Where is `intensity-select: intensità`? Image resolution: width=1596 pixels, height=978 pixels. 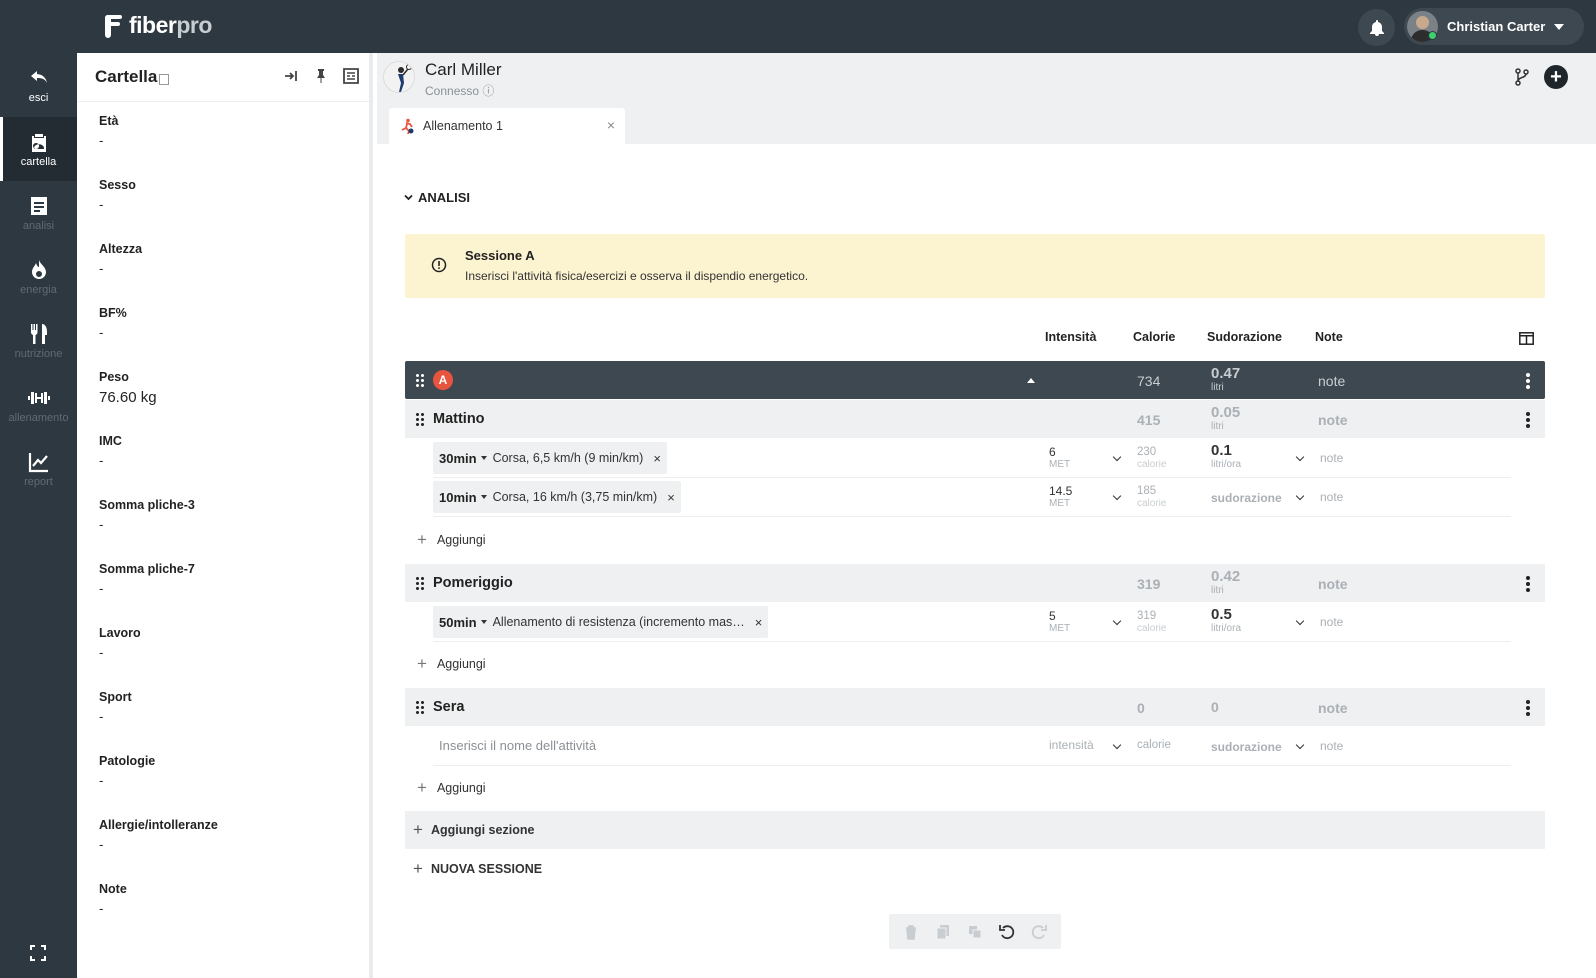 intensity-select: intensità is located at coordinates (1071, 745).